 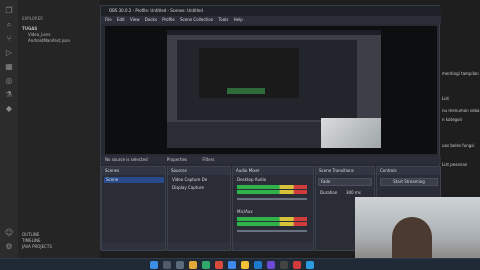 I want to click on file-item: AndroidManifest.json, so click(x=49, y=40).